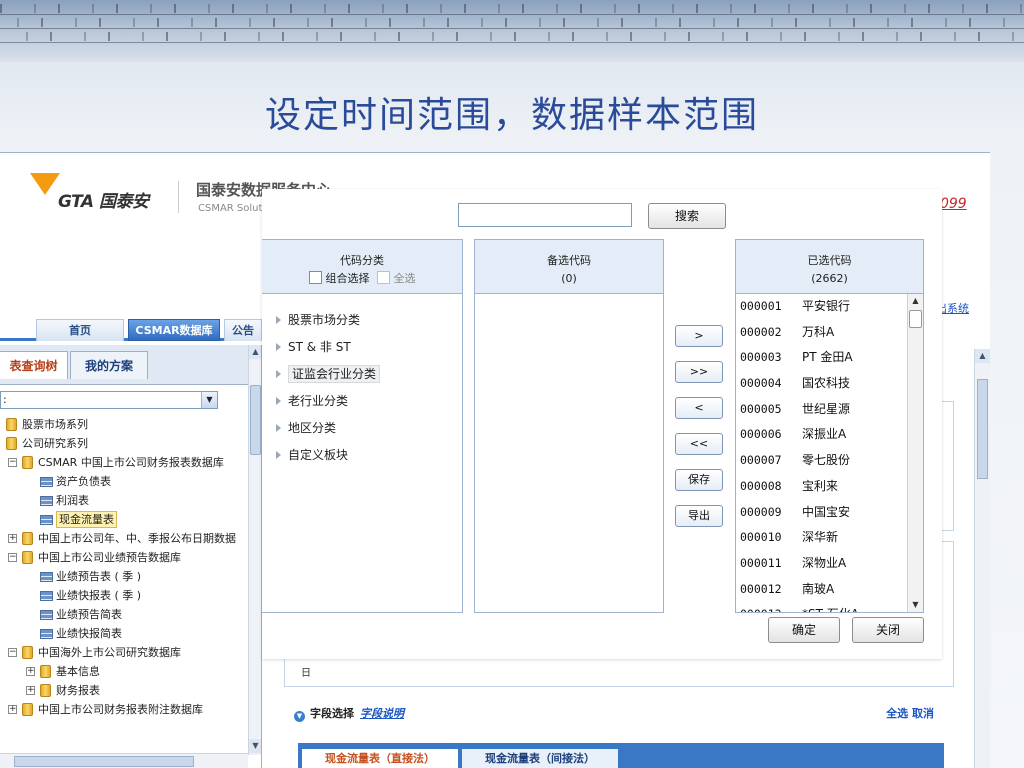 This screenshot has width=1024, height=768. Describe the element at coordinates (699, 372) in the screenshot. I see `add-all-button: >>` at that location.